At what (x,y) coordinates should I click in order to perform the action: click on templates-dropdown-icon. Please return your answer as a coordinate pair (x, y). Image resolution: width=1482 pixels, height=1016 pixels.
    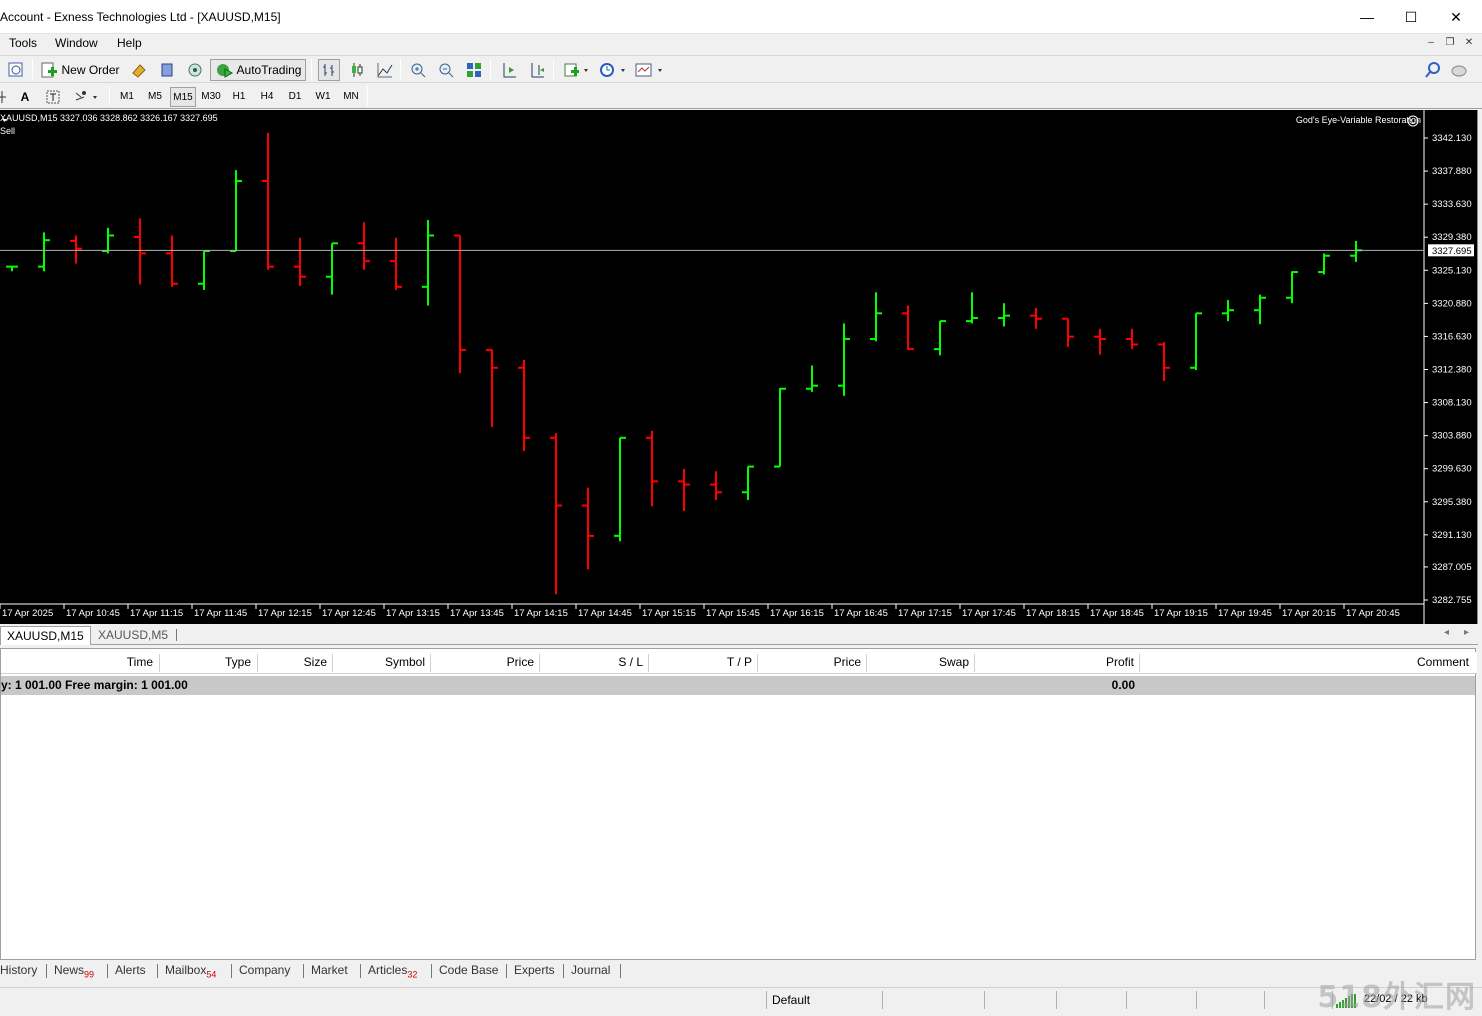
    Looking at the image, I should click on (649, 70).